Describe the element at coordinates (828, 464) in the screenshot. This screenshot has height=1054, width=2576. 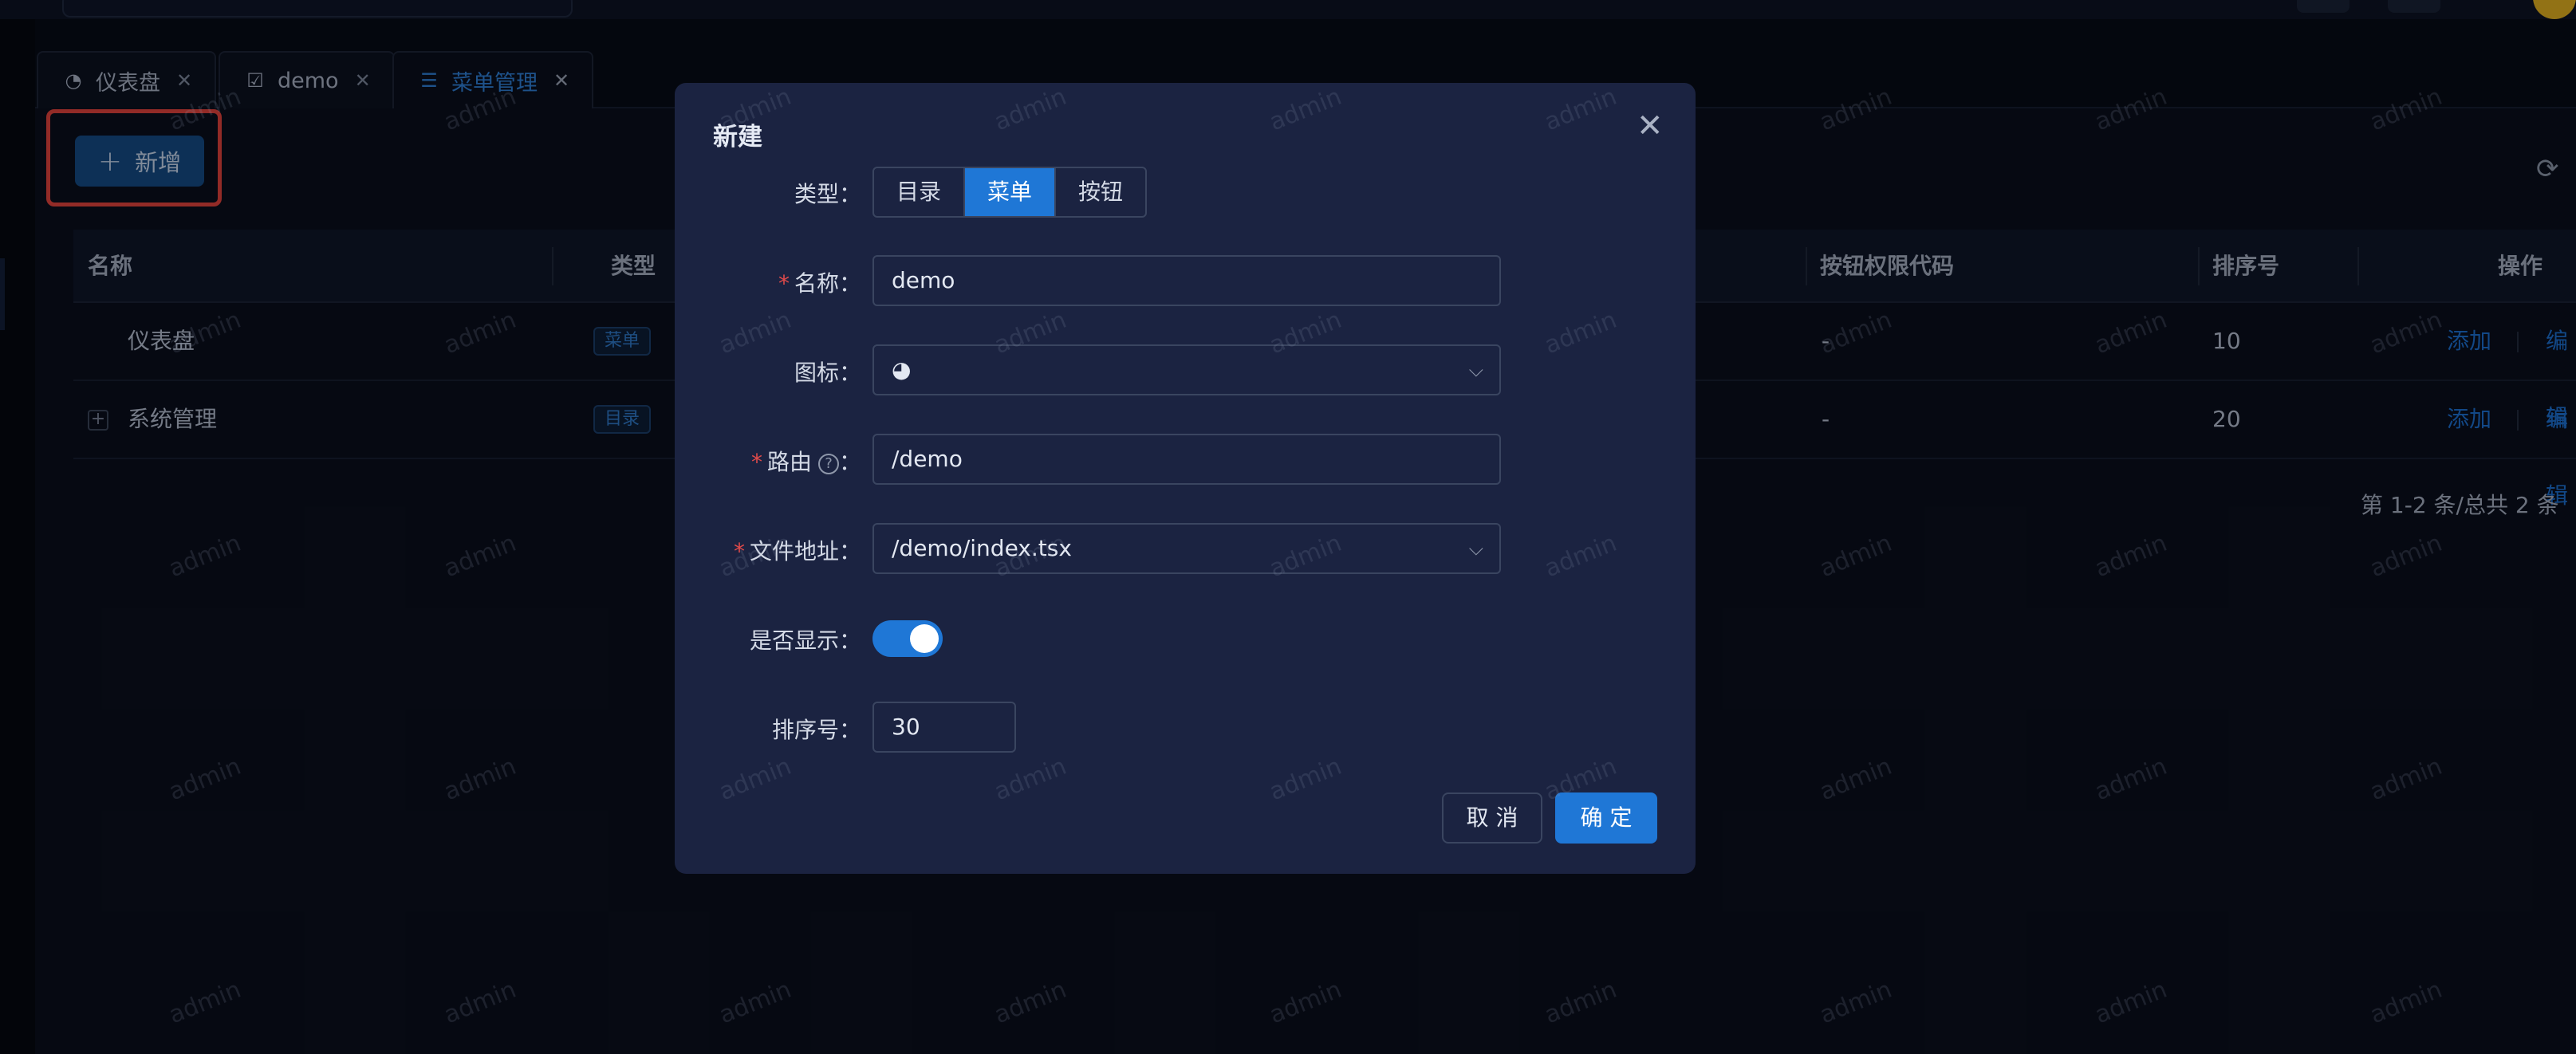
I see `help-icon: ?` at that location.